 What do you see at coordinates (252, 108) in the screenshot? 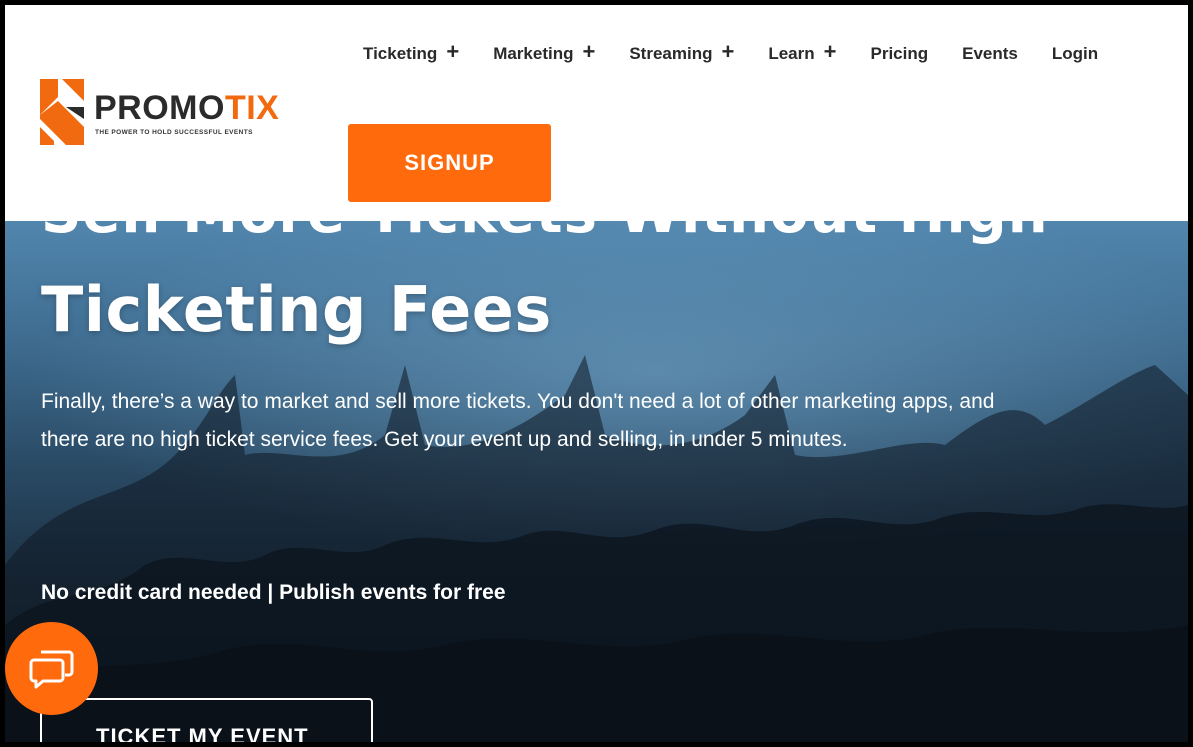
I see `logo-wordmark-accent: TIX` at bounding box center [252, 108].